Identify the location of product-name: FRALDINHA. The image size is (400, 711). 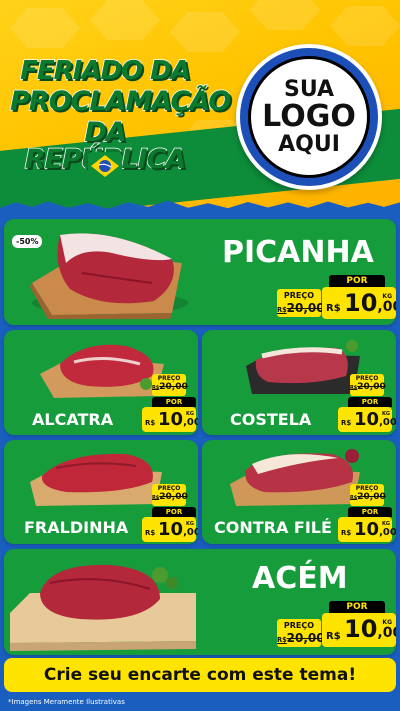
(76, 527).